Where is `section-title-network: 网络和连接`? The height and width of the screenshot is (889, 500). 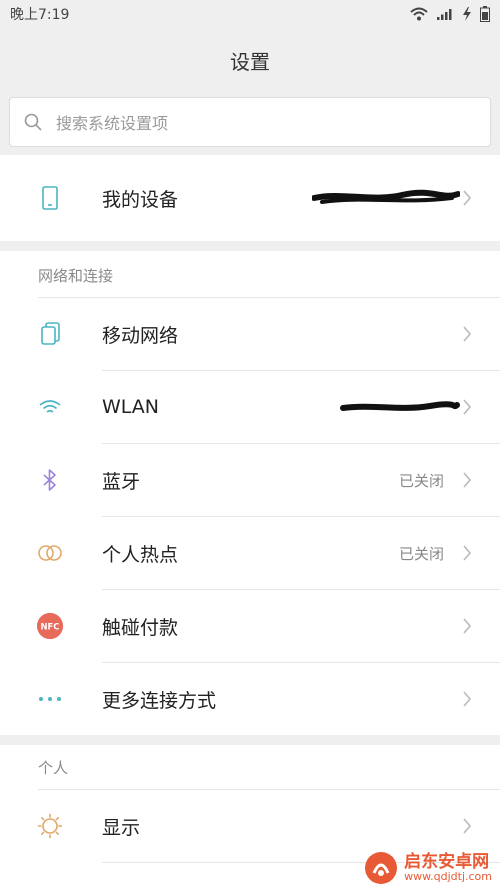 section-title-network: 网络和连接 is located at coordinates (76, 276).